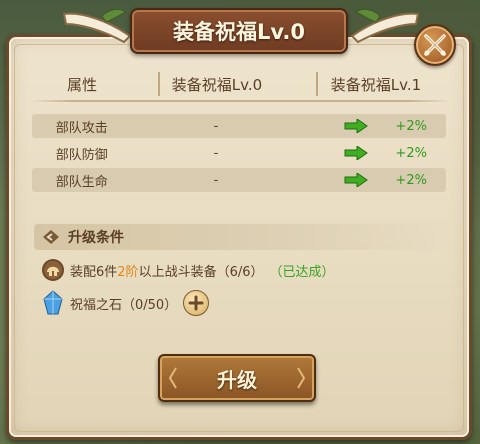  I want to click on stone-condition: 祝福之石（0/50）, so click(125, 303).